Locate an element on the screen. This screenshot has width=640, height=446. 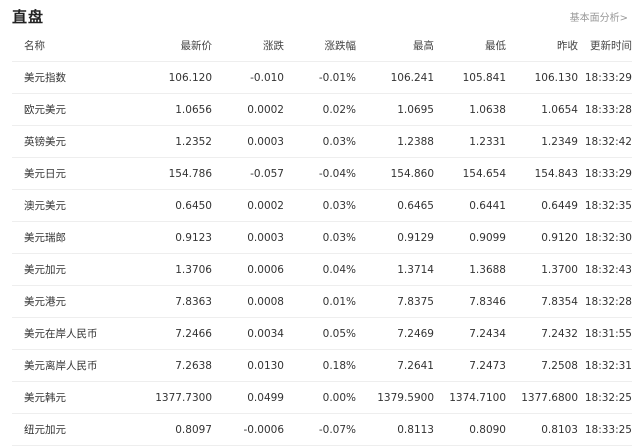
cell-high: 1.2388 is located at coordinates (395, 141).